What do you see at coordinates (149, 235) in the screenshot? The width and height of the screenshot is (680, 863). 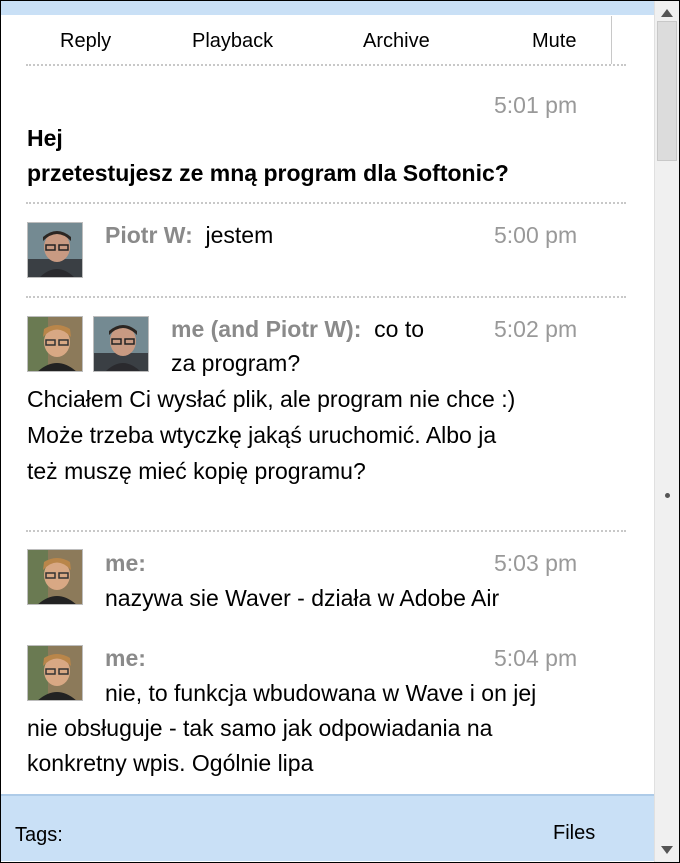 I see `author-name: Piotr W:` at bounding box center [149, 235].